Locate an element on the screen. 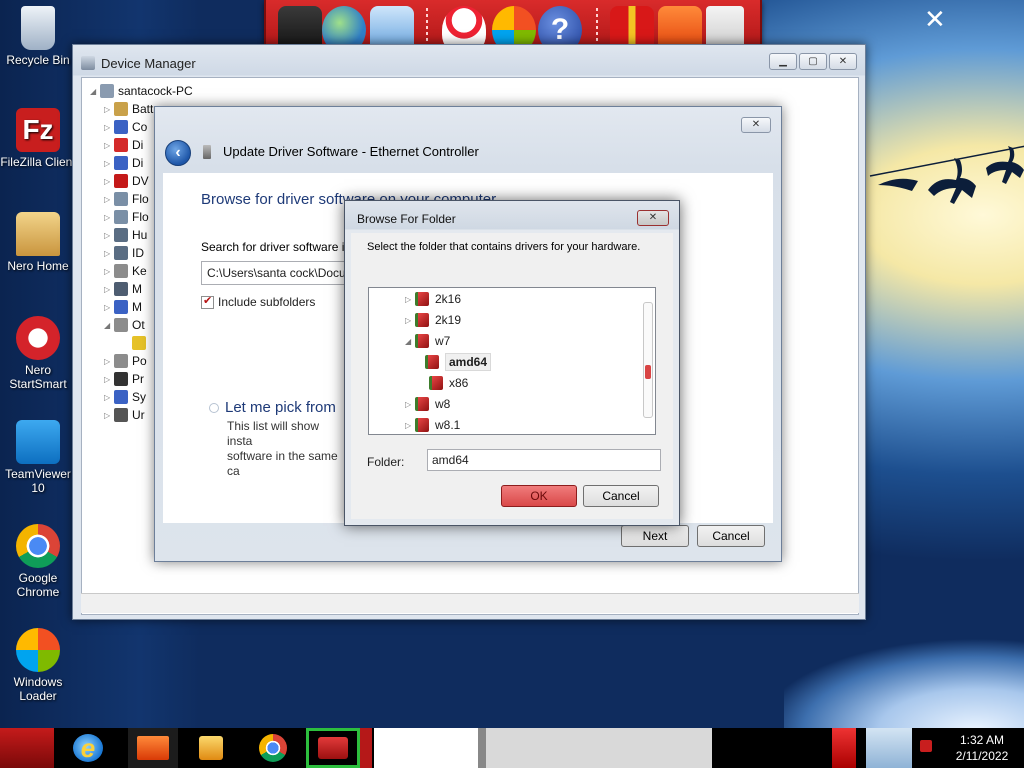 Image resolution: width=1024 pixels, height=768 pixels. include-subfolders-checkbox: Include subfolders is located at coordinates (258, 301).